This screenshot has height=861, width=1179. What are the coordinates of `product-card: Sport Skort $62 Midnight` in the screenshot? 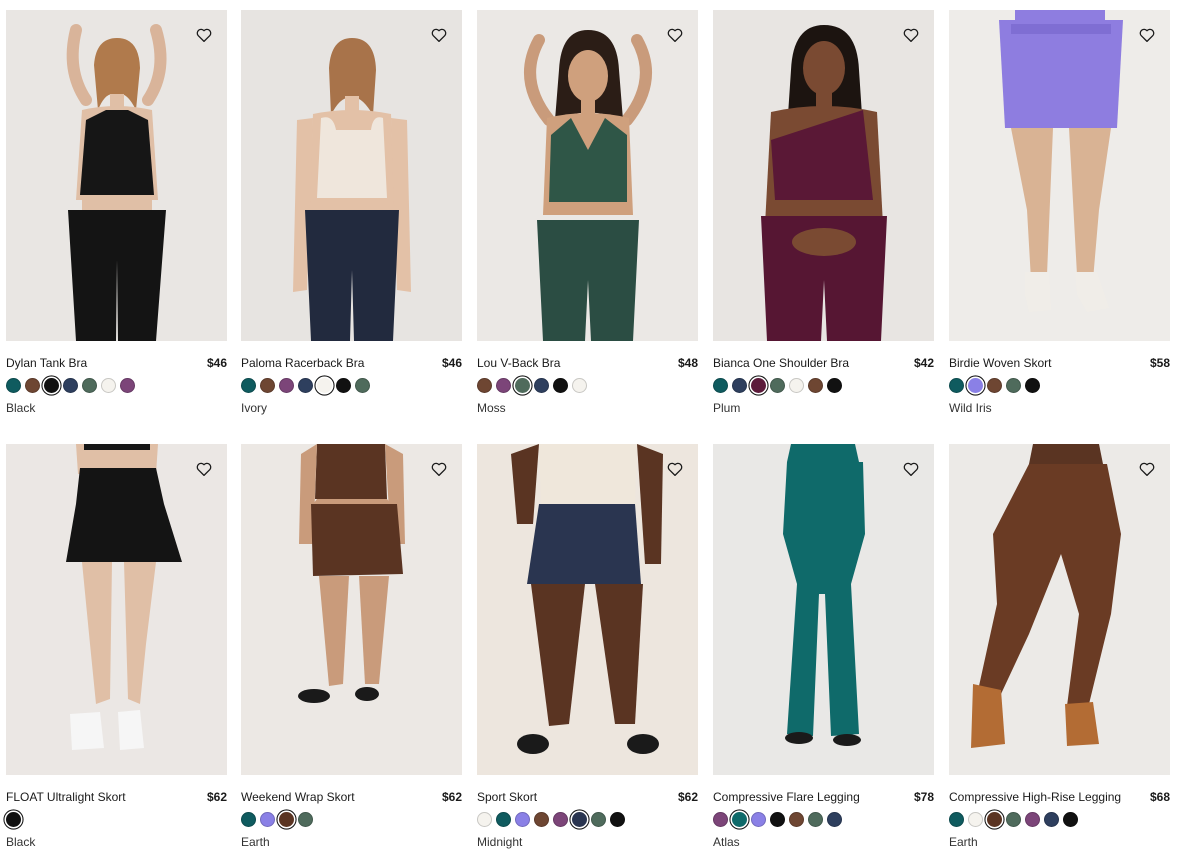 It's located at (587, 646).